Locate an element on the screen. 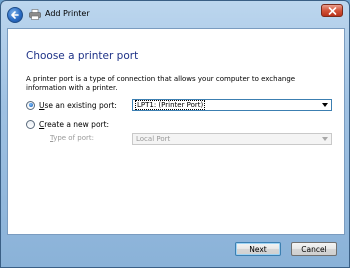 The image size is (350, 268). type-of-port-select: Local Port is located at coordinates (232, 139).